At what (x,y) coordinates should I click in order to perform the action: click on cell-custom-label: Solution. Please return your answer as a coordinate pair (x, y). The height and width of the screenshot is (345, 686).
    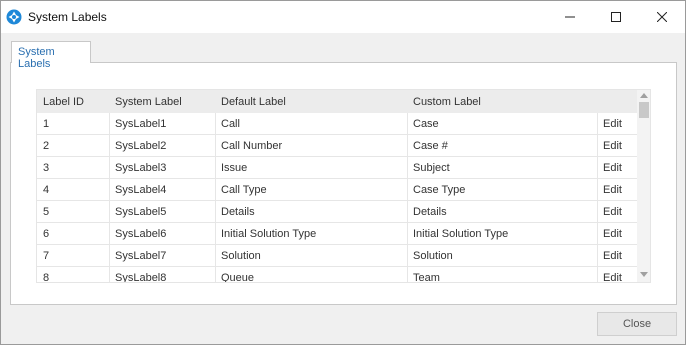
    Looking at the image, I should click on (433, 256).